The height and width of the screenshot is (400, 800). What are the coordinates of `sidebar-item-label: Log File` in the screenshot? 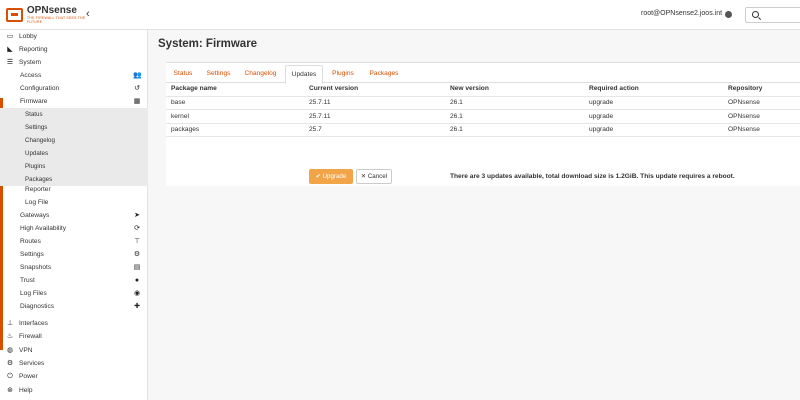 It's located at (37, 202).